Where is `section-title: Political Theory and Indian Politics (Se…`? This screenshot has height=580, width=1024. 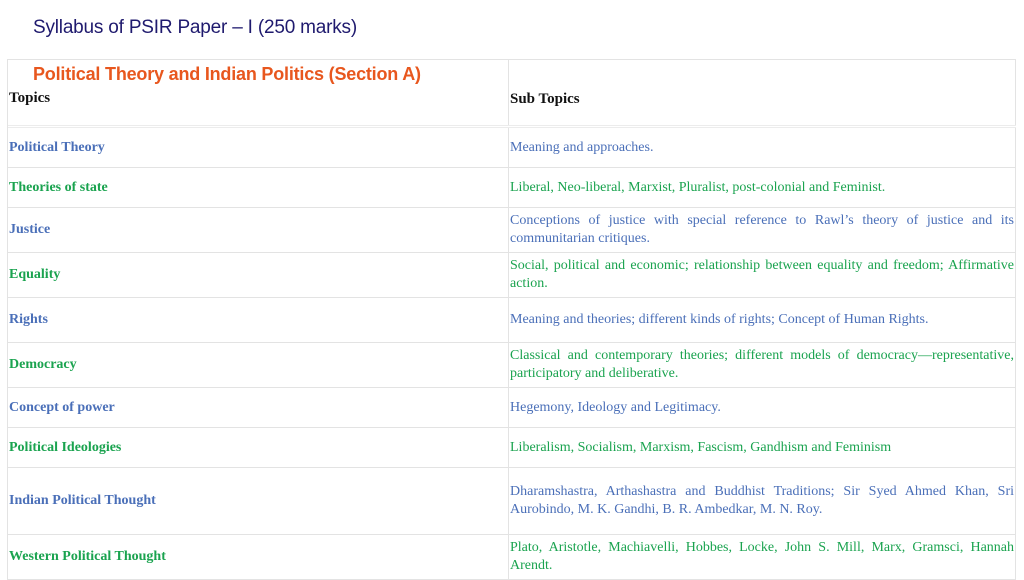
section-title: Political Theory and Indian Politics (Se… is located at coordinates (227, 74).